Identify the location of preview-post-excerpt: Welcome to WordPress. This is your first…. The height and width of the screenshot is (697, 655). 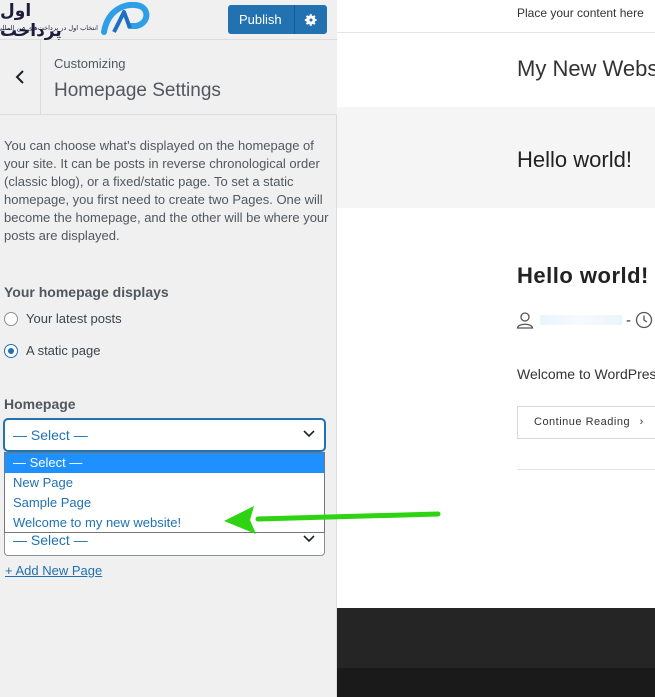
(586, 374).